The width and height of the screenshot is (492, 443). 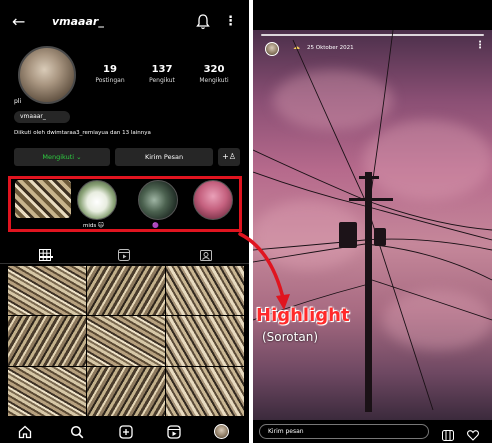 What do you see at coordinates (221, 431) in the screenshot?
I see `profile-nav-avatar` at bounding box center [221, 431].